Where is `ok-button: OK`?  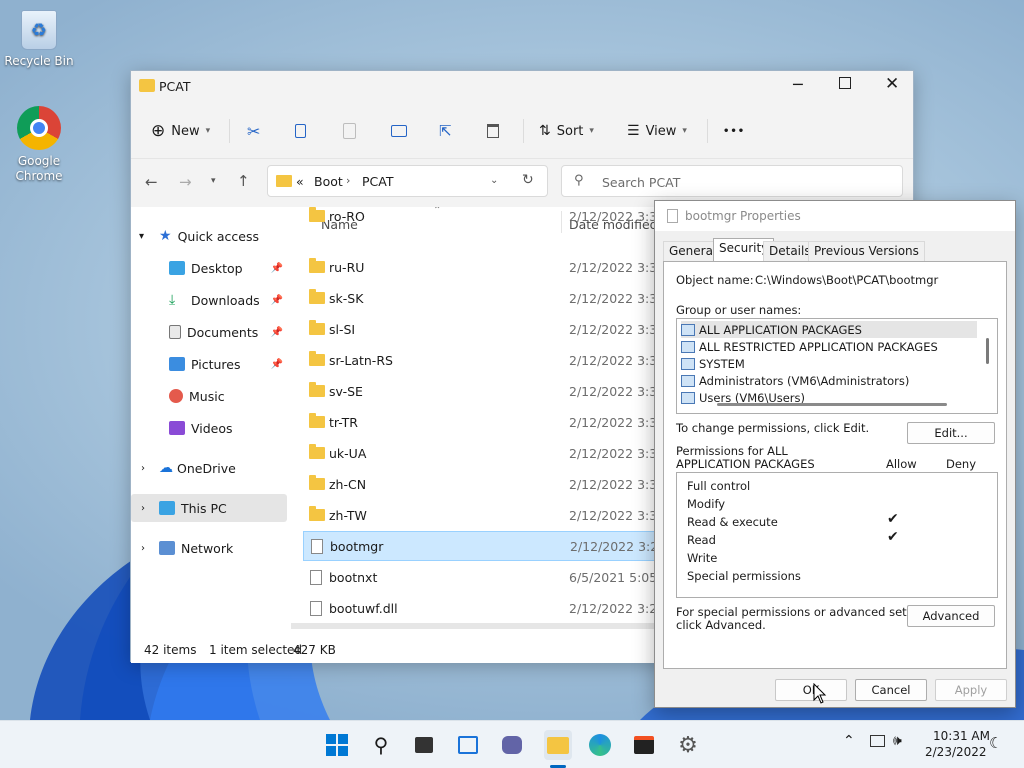 ok-button: OK is located at coordinates (811, 690).